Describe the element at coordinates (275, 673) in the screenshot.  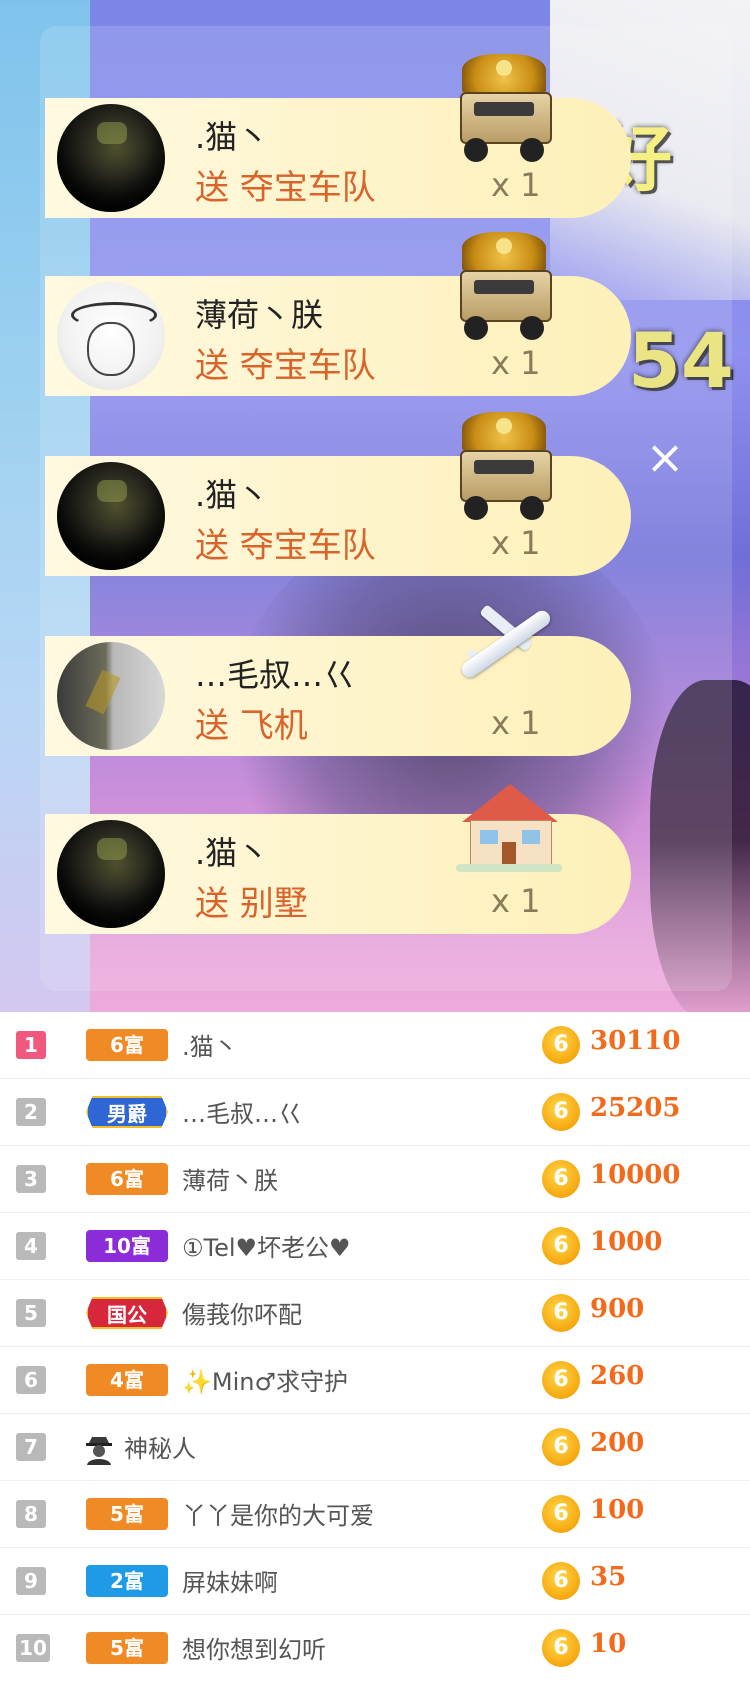
I see `gift-sender-name: …毛叔…巜` at that location.